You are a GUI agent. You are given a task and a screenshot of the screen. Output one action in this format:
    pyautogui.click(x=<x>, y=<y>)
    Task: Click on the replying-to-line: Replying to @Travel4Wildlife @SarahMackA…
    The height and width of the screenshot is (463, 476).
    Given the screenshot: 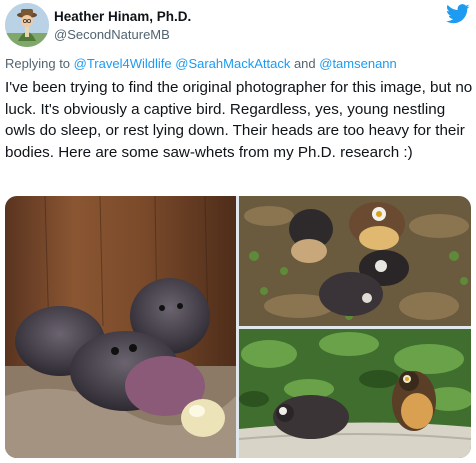 What is the action you would take?
    pyautogui.click(x=201, y=64)
    